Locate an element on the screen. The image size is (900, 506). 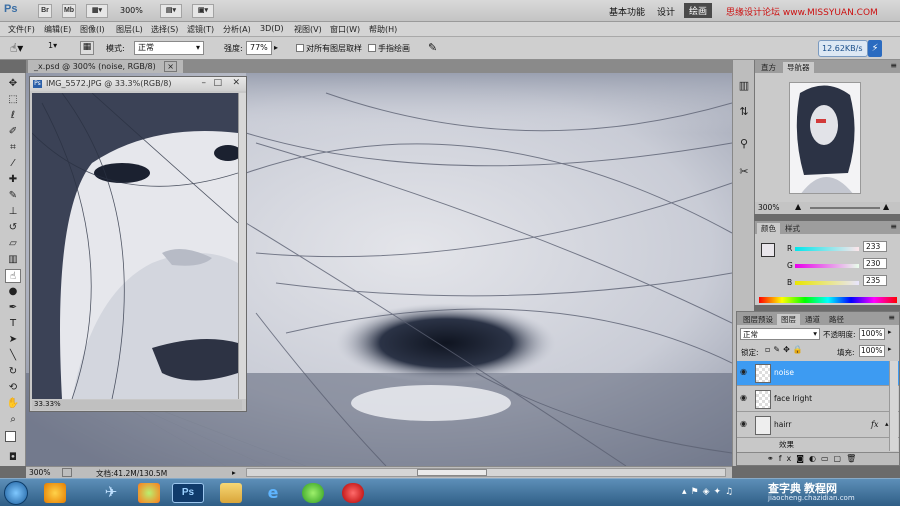
zoom-in-icon: ▲ is located at coordinates (886, 206).